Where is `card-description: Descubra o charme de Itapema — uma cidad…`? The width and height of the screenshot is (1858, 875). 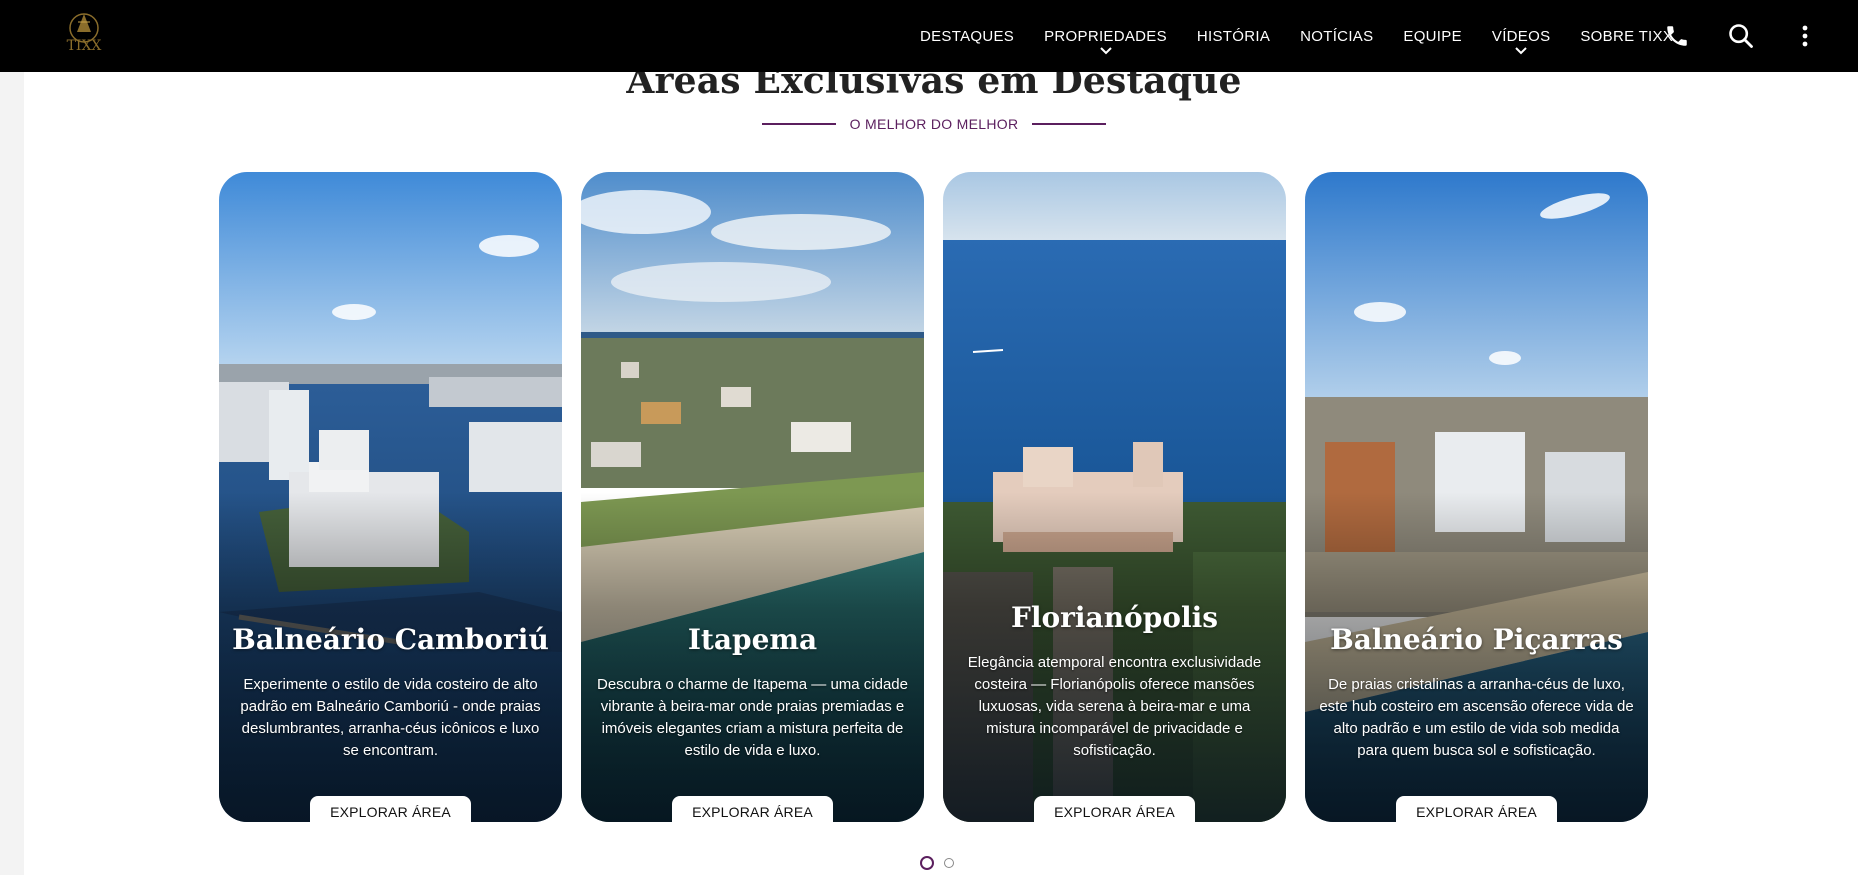 card-description: Descubra o charme de Itapema — uma cidad… is located at coordinates (752, 717).